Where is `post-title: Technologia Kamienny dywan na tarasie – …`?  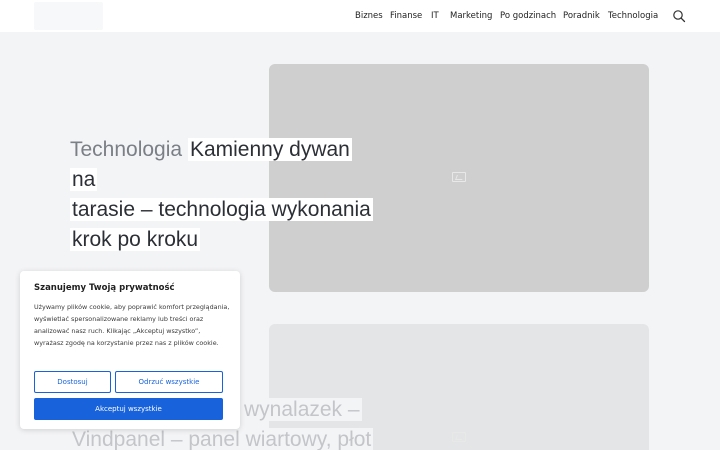 post-title: Technologia Kamienny dywan na tarasie – … is located at coordinates (225, 195).